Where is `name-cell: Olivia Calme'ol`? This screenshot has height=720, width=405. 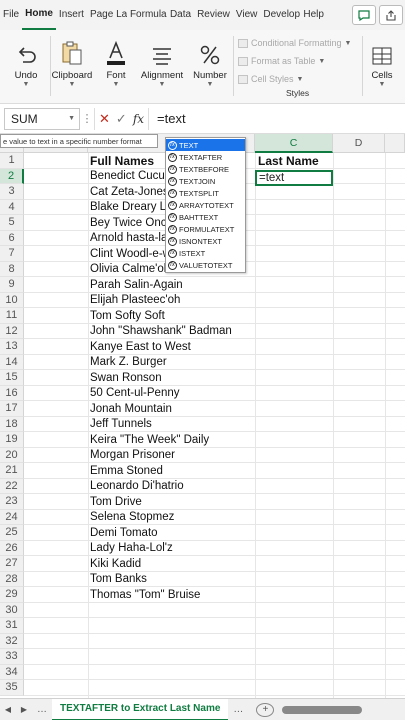 name-cell: Olivia Calme'ol is located at coordinates (128, 270).